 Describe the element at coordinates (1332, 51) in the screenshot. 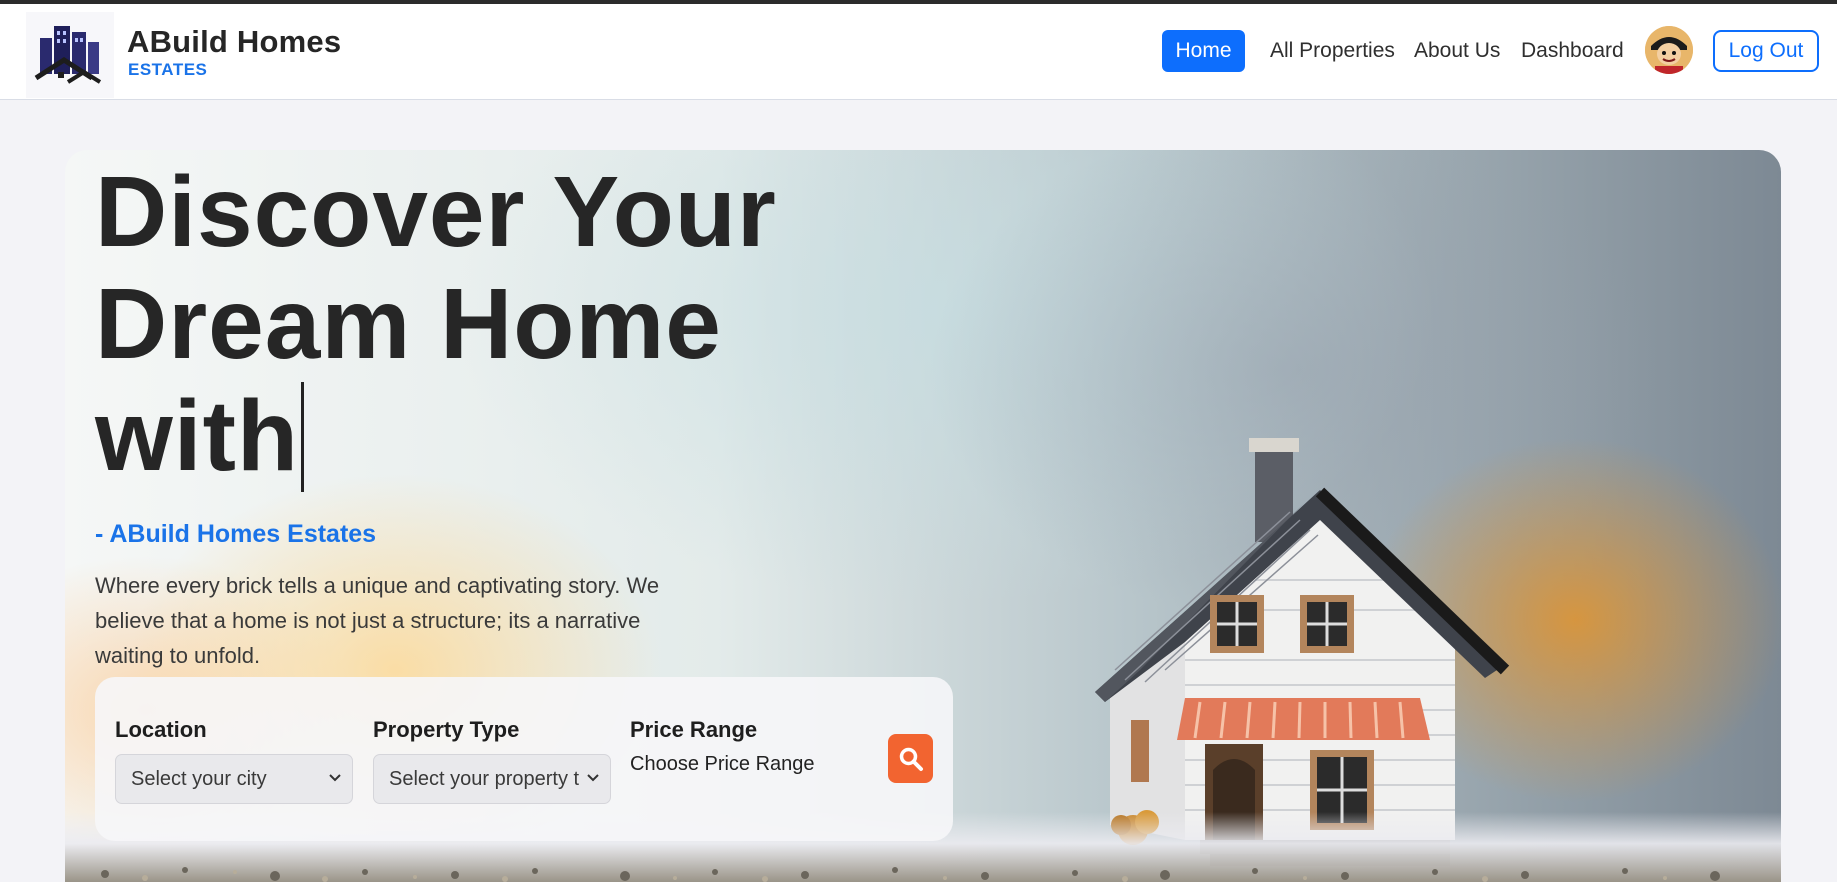

I see `nav-all-properties-link: All Properties` at that location.